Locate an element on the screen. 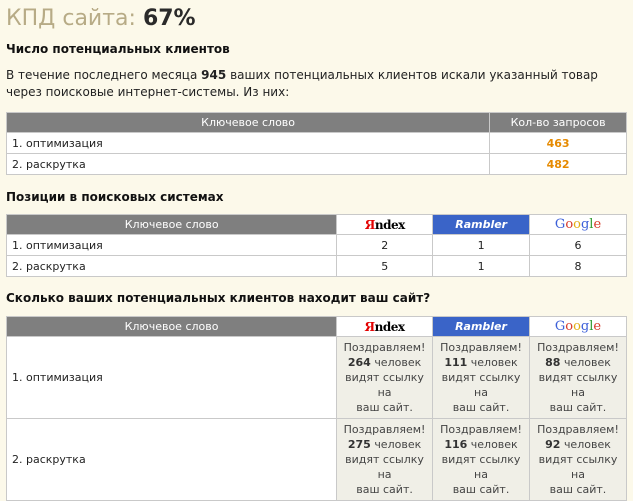  yandex-logo-rest: ndex is located at coordinates (389, 224).